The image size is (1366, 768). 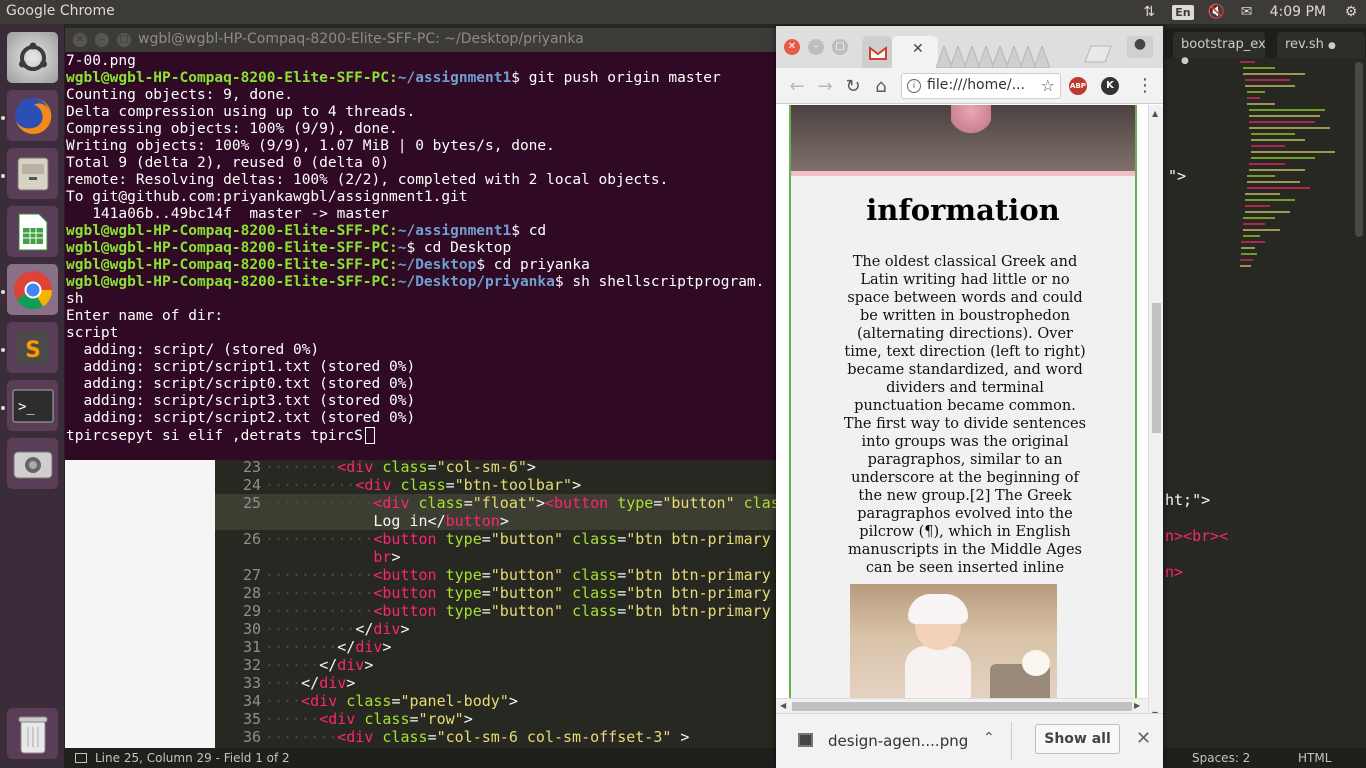 I want to click on volume-muted-icon: 🔇, so click(x=1217, y=12).